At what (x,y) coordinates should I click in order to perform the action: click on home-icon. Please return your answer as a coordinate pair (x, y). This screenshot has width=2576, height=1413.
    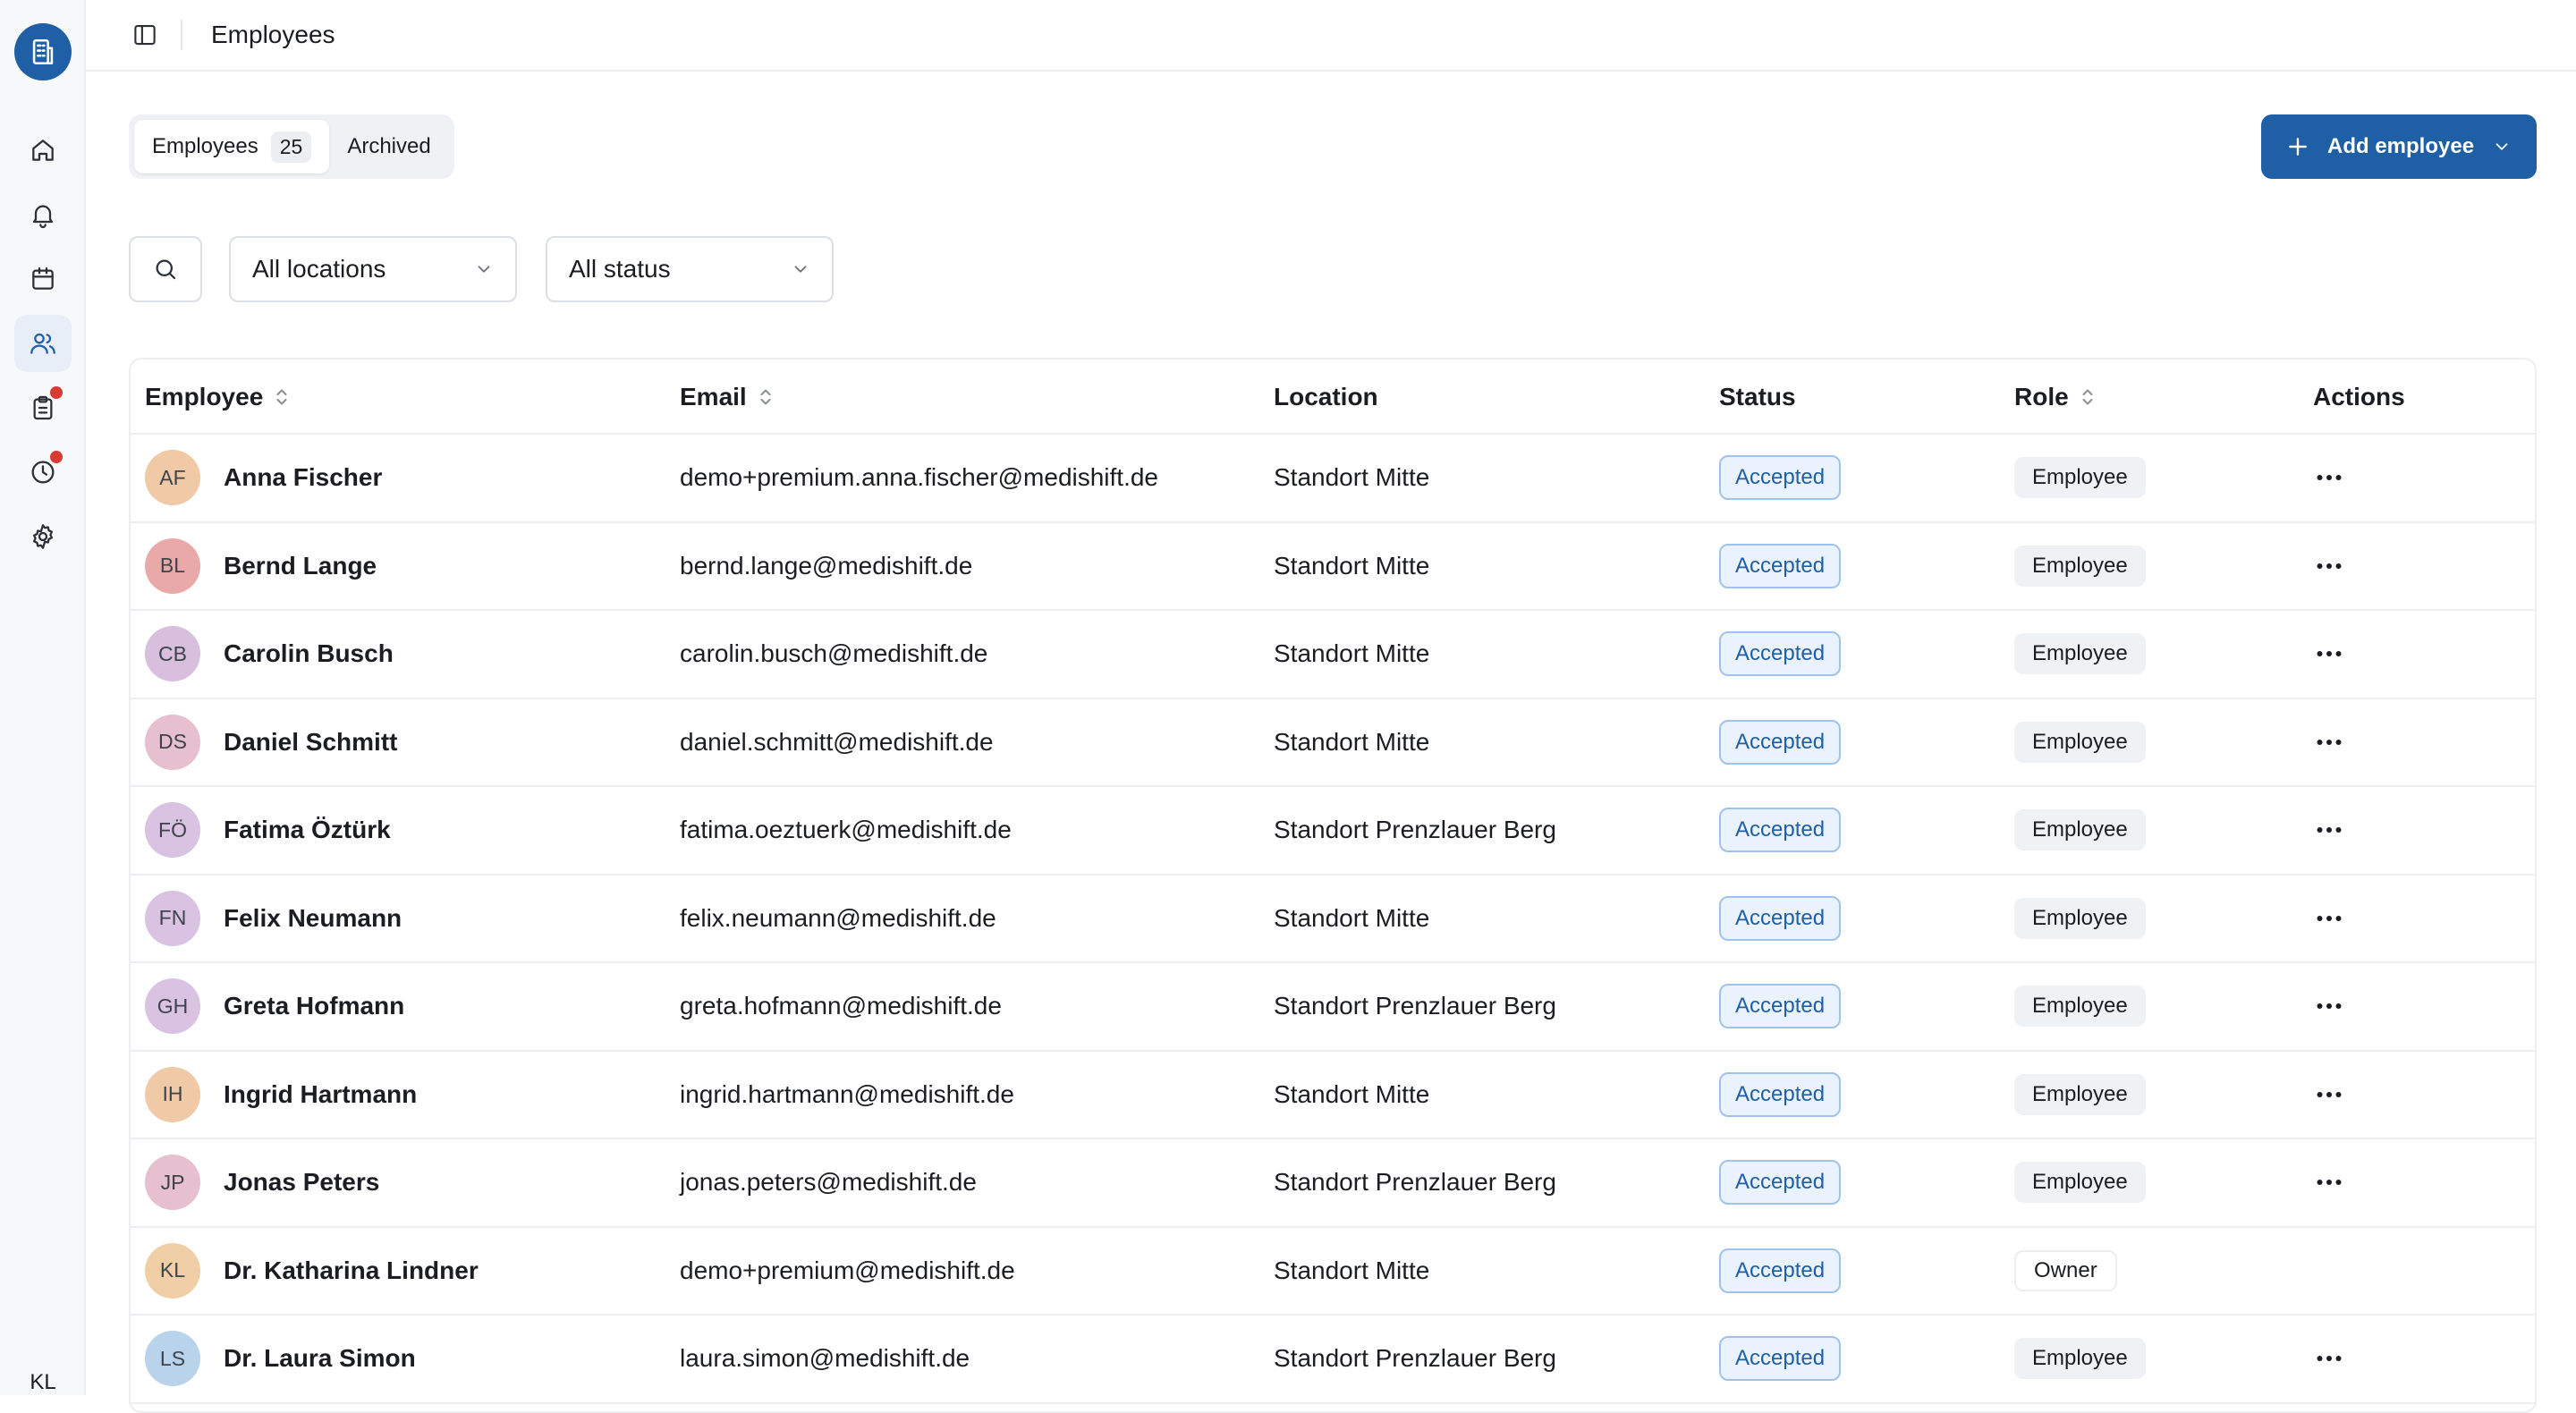
    Looking at the image, I should click on (43, 150).